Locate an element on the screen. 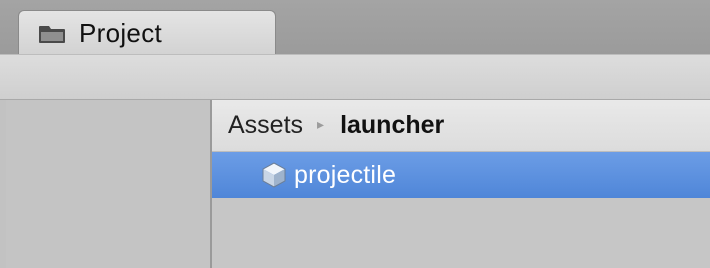 Image resolution: width=710 pixels, height=268 pixels. tab-project: Project is located at coordinates (147, 33).